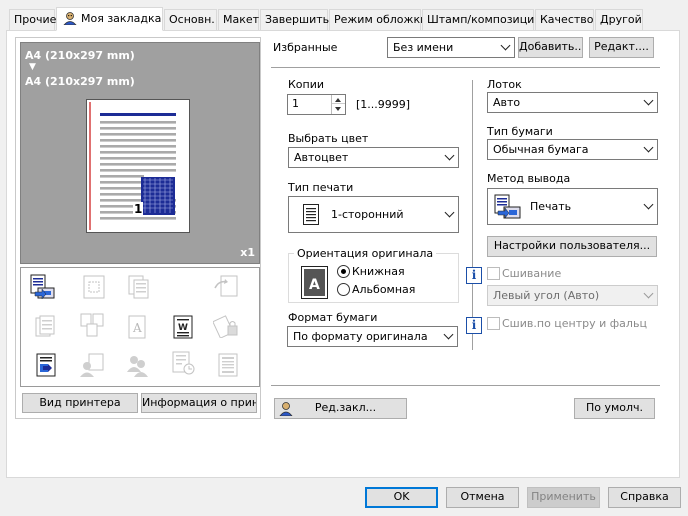  Describe the element at coordinates (228, 365) in the screenshot. I see `header-footer-icon` at that location.